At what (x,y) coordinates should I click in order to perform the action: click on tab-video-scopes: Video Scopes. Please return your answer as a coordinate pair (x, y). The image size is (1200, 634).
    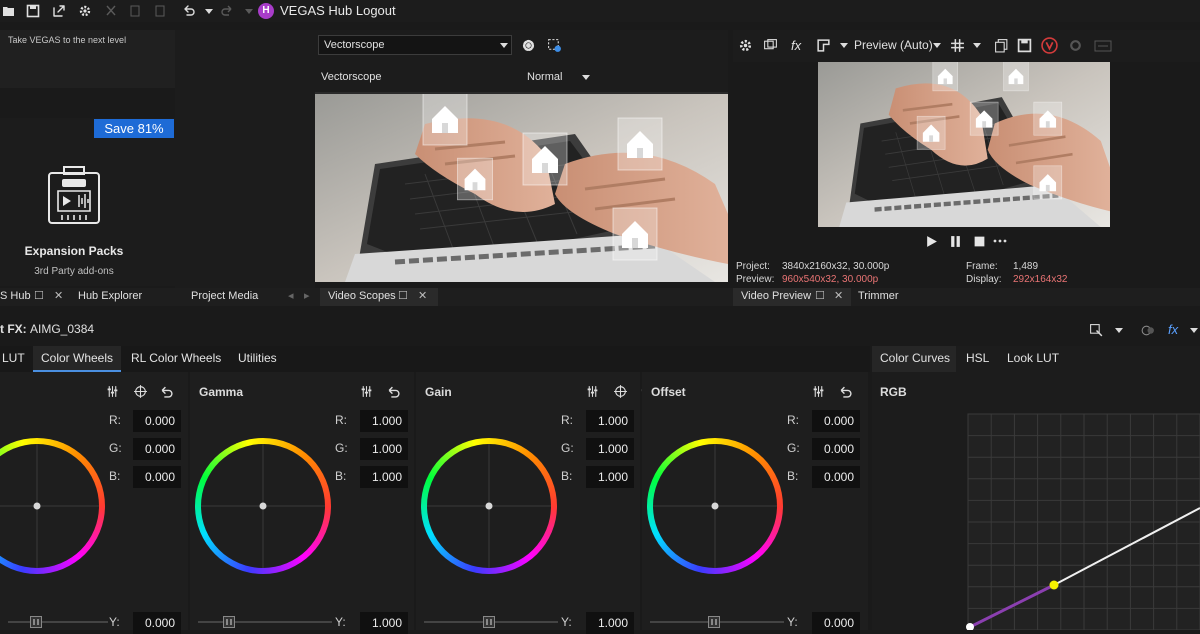
    Looking at the image, I should click on (362, 296).